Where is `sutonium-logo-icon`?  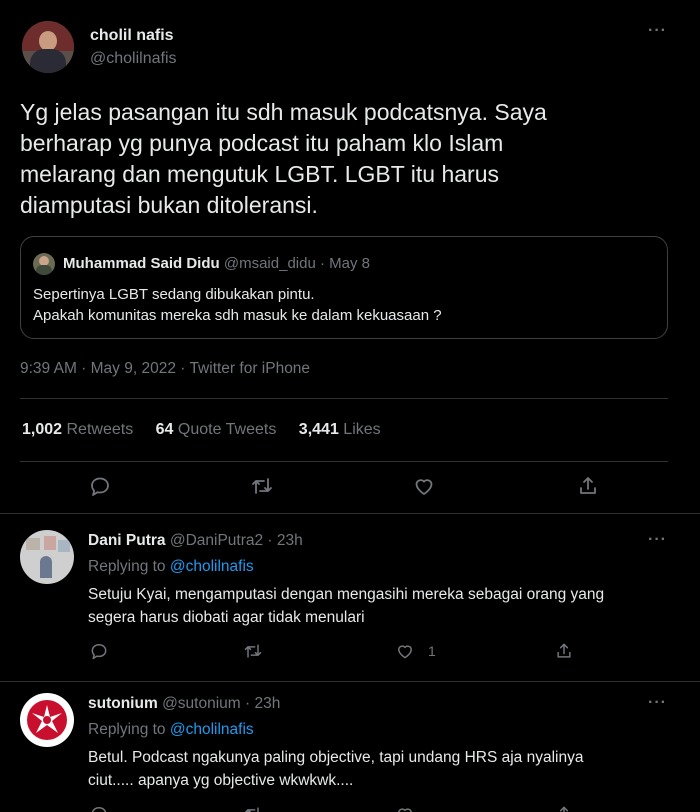
sutonium-logo-icon is located at coordinates (47, 720).